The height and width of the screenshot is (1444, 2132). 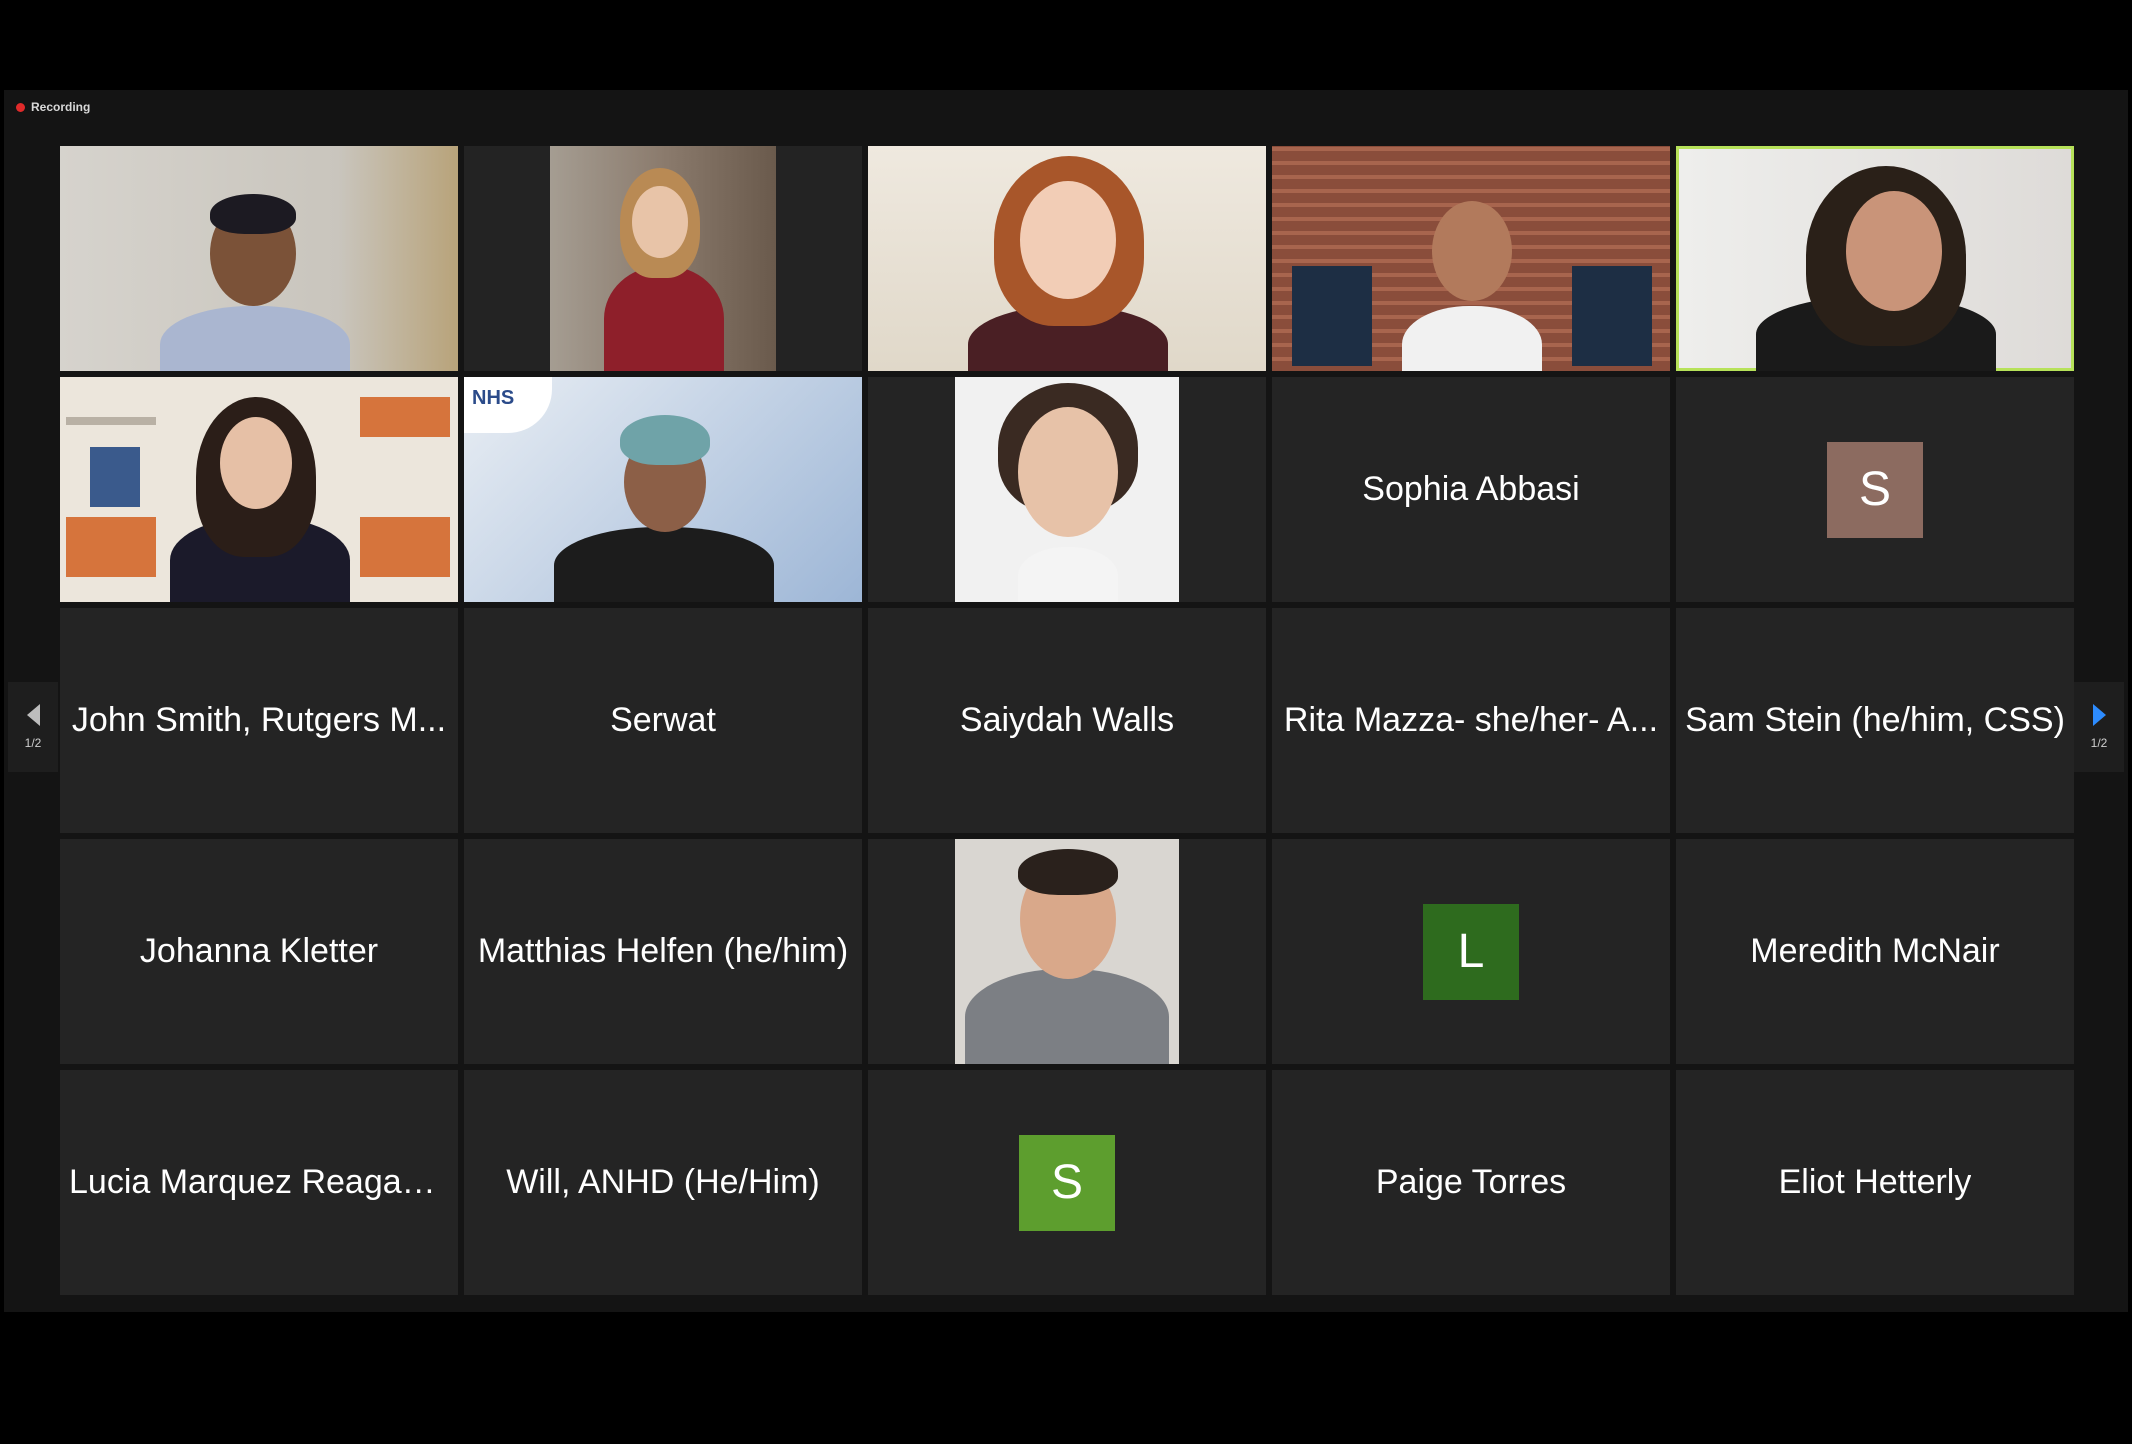 I want to click on participant-tile-name: Will, ANHD (He/Him), so click(x=663, y=1182).